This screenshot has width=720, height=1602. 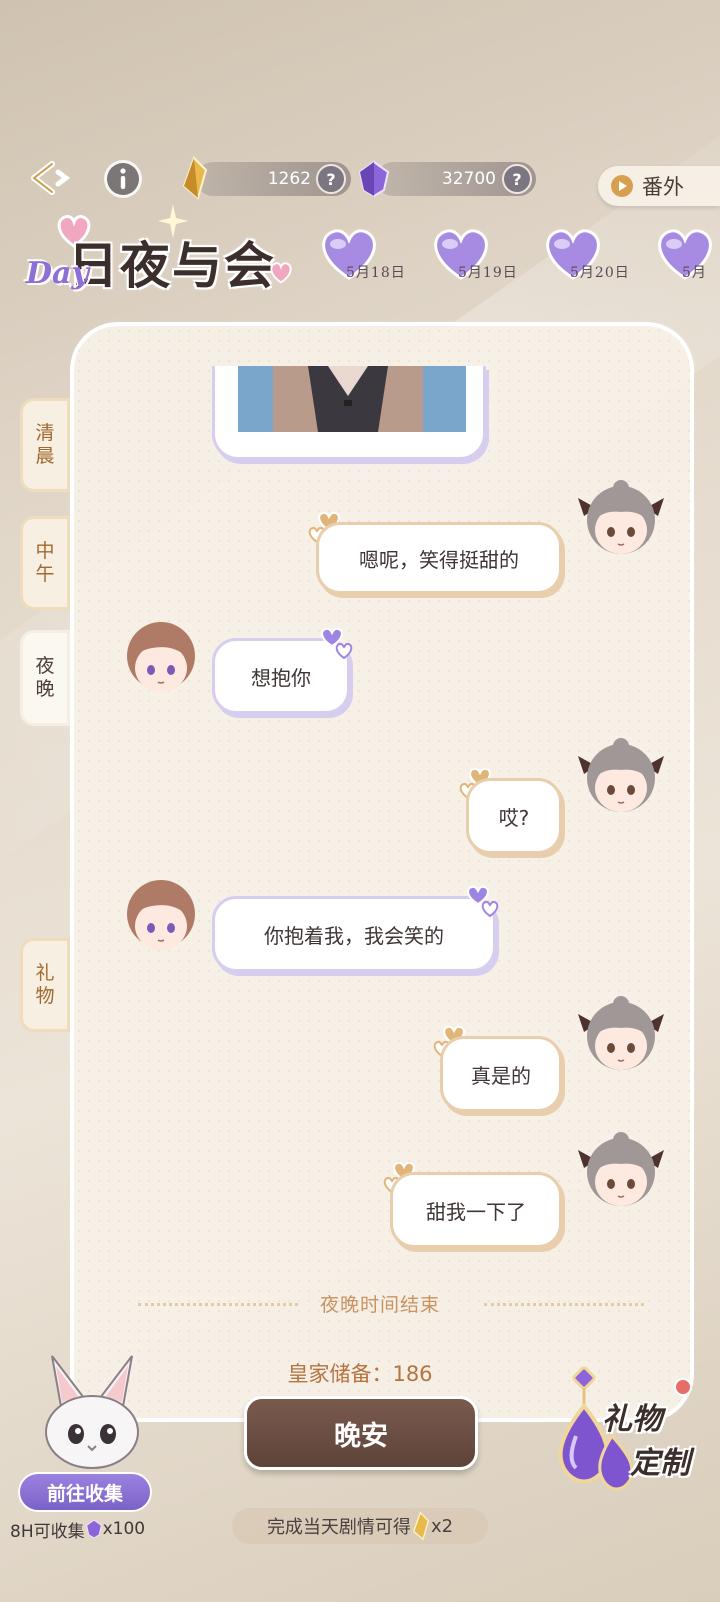 I want to click on extra-story-button: 番外, so click(x=659, y=186).